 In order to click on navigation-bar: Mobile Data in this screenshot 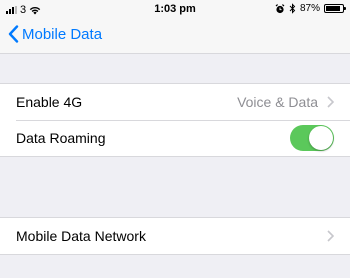, I will do `click(175, 37)`.